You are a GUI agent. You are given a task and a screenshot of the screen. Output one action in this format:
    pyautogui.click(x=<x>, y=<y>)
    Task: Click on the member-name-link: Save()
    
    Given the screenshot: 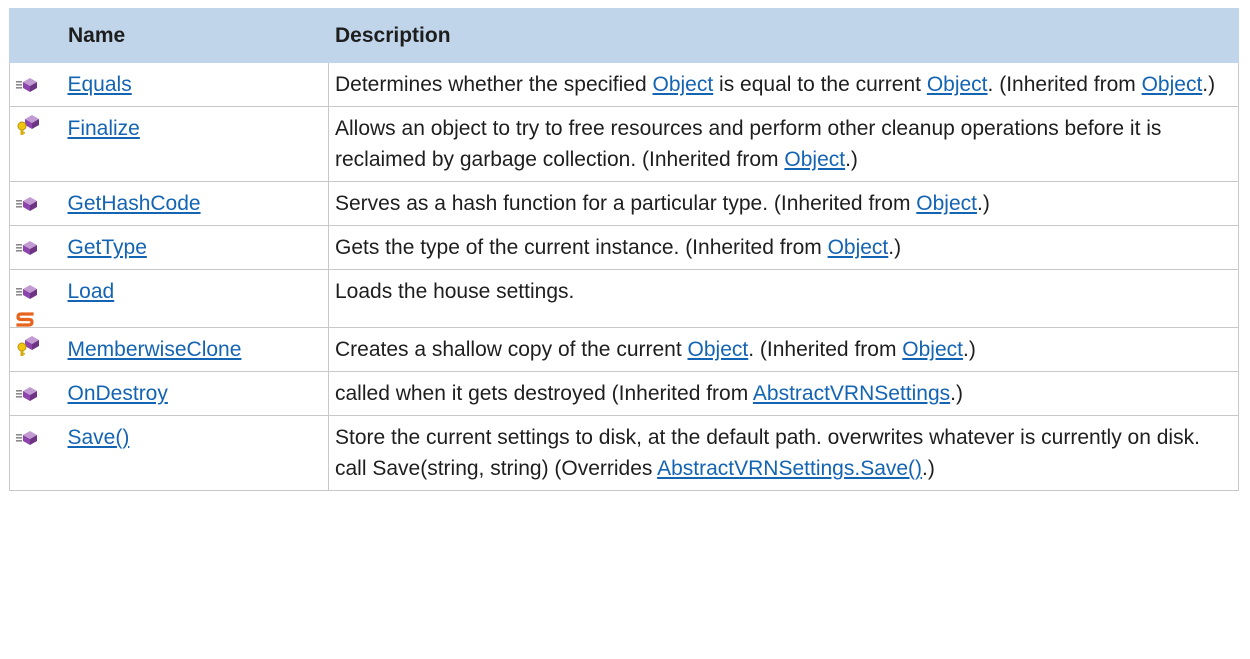 What is the action you would take?
    pyautogui.click(x=99, y=437)
    